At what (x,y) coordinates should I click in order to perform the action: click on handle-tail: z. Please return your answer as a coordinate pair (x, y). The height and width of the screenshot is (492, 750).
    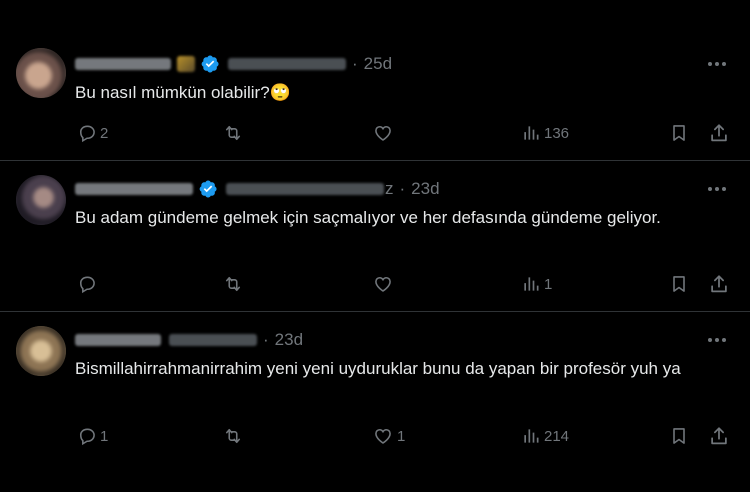
    Looking at the image, I should click on (389, 188).